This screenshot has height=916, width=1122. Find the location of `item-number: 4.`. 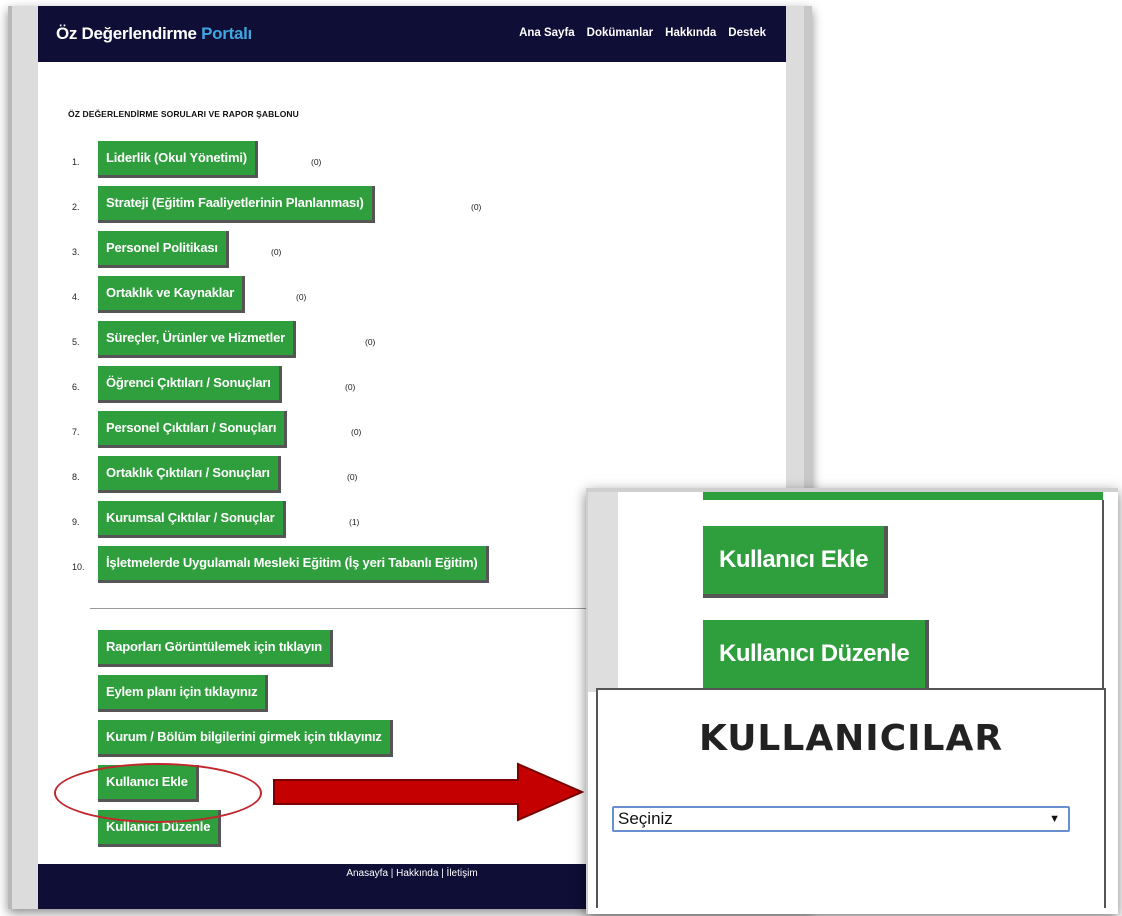

item-number: 4. is located at coordinates (76, 297).